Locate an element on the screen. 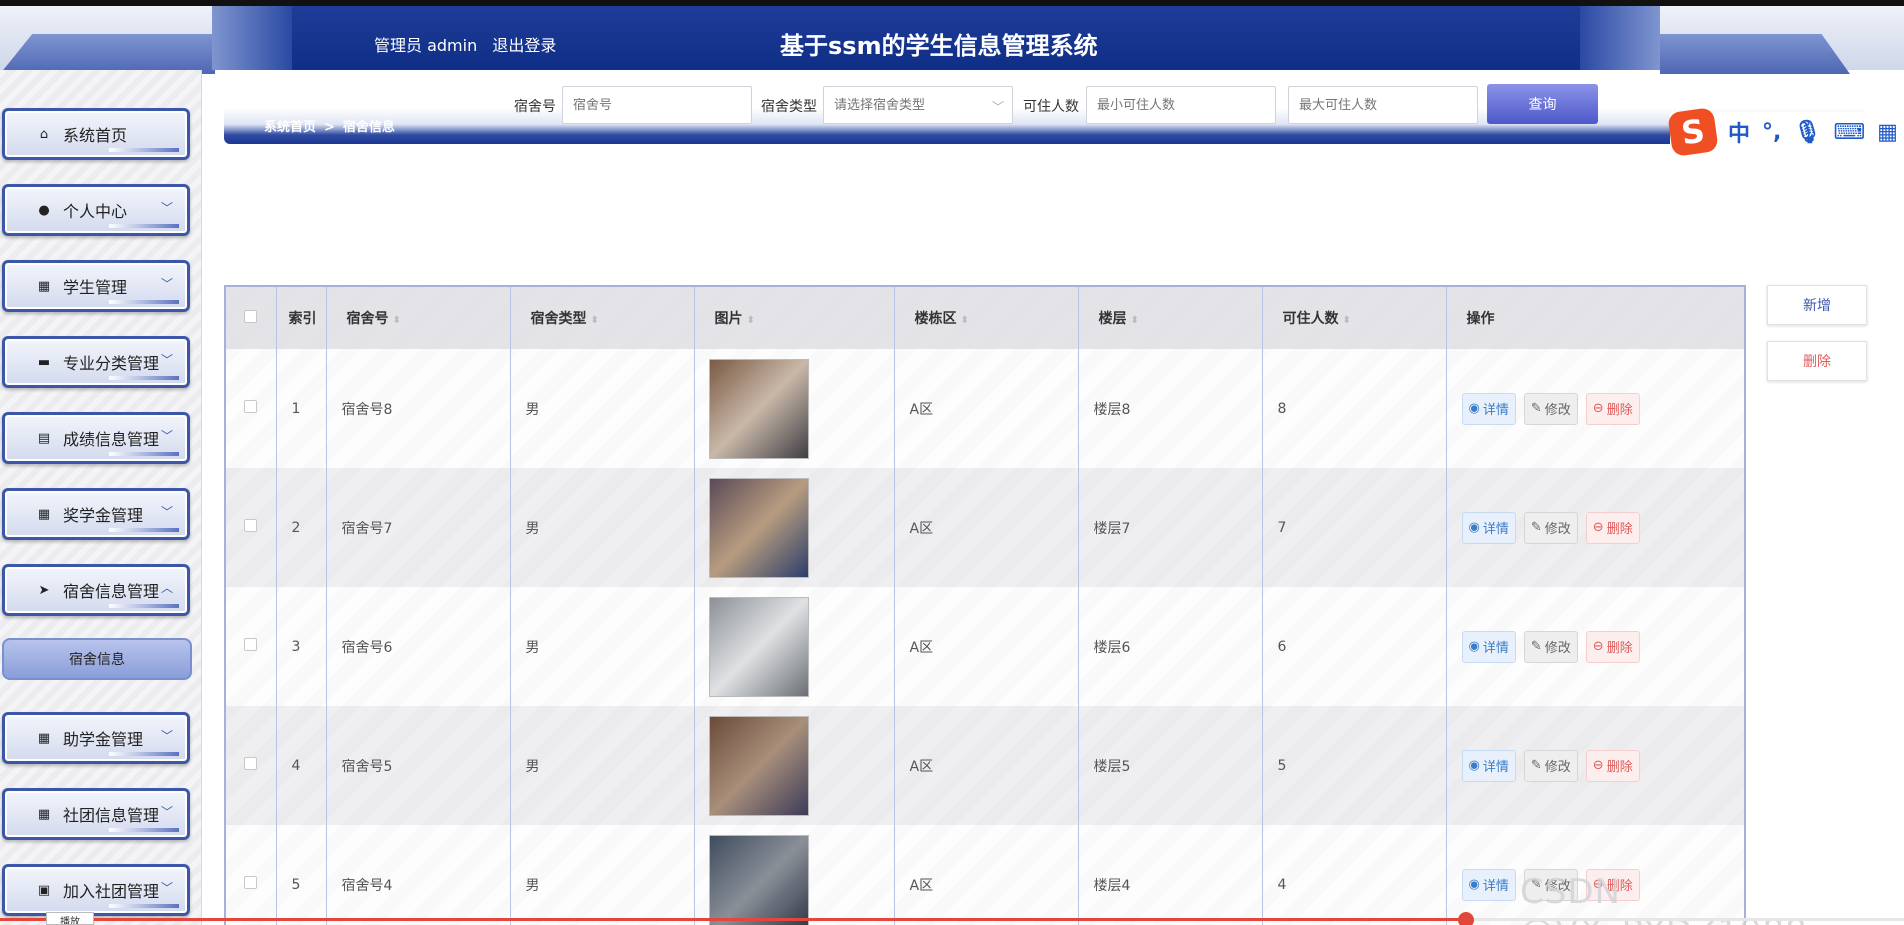 The image size is (1904, 925). row-floor: 楼层4 is located at coordinates (1170, 875).